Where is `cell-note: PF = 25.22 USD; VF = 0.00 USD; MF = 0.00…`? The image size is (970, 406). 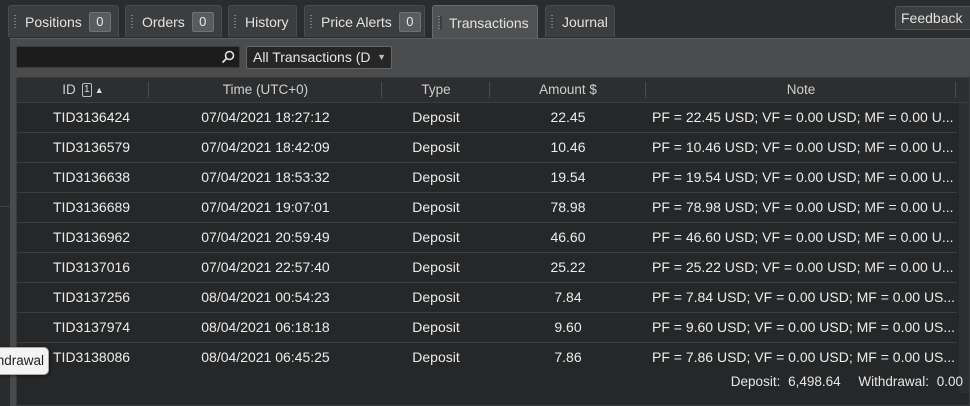 cell-note: PF = 25.22 USD; VF = 0.00 USD; MF = 0.00… is located at coordinates (803, 267).